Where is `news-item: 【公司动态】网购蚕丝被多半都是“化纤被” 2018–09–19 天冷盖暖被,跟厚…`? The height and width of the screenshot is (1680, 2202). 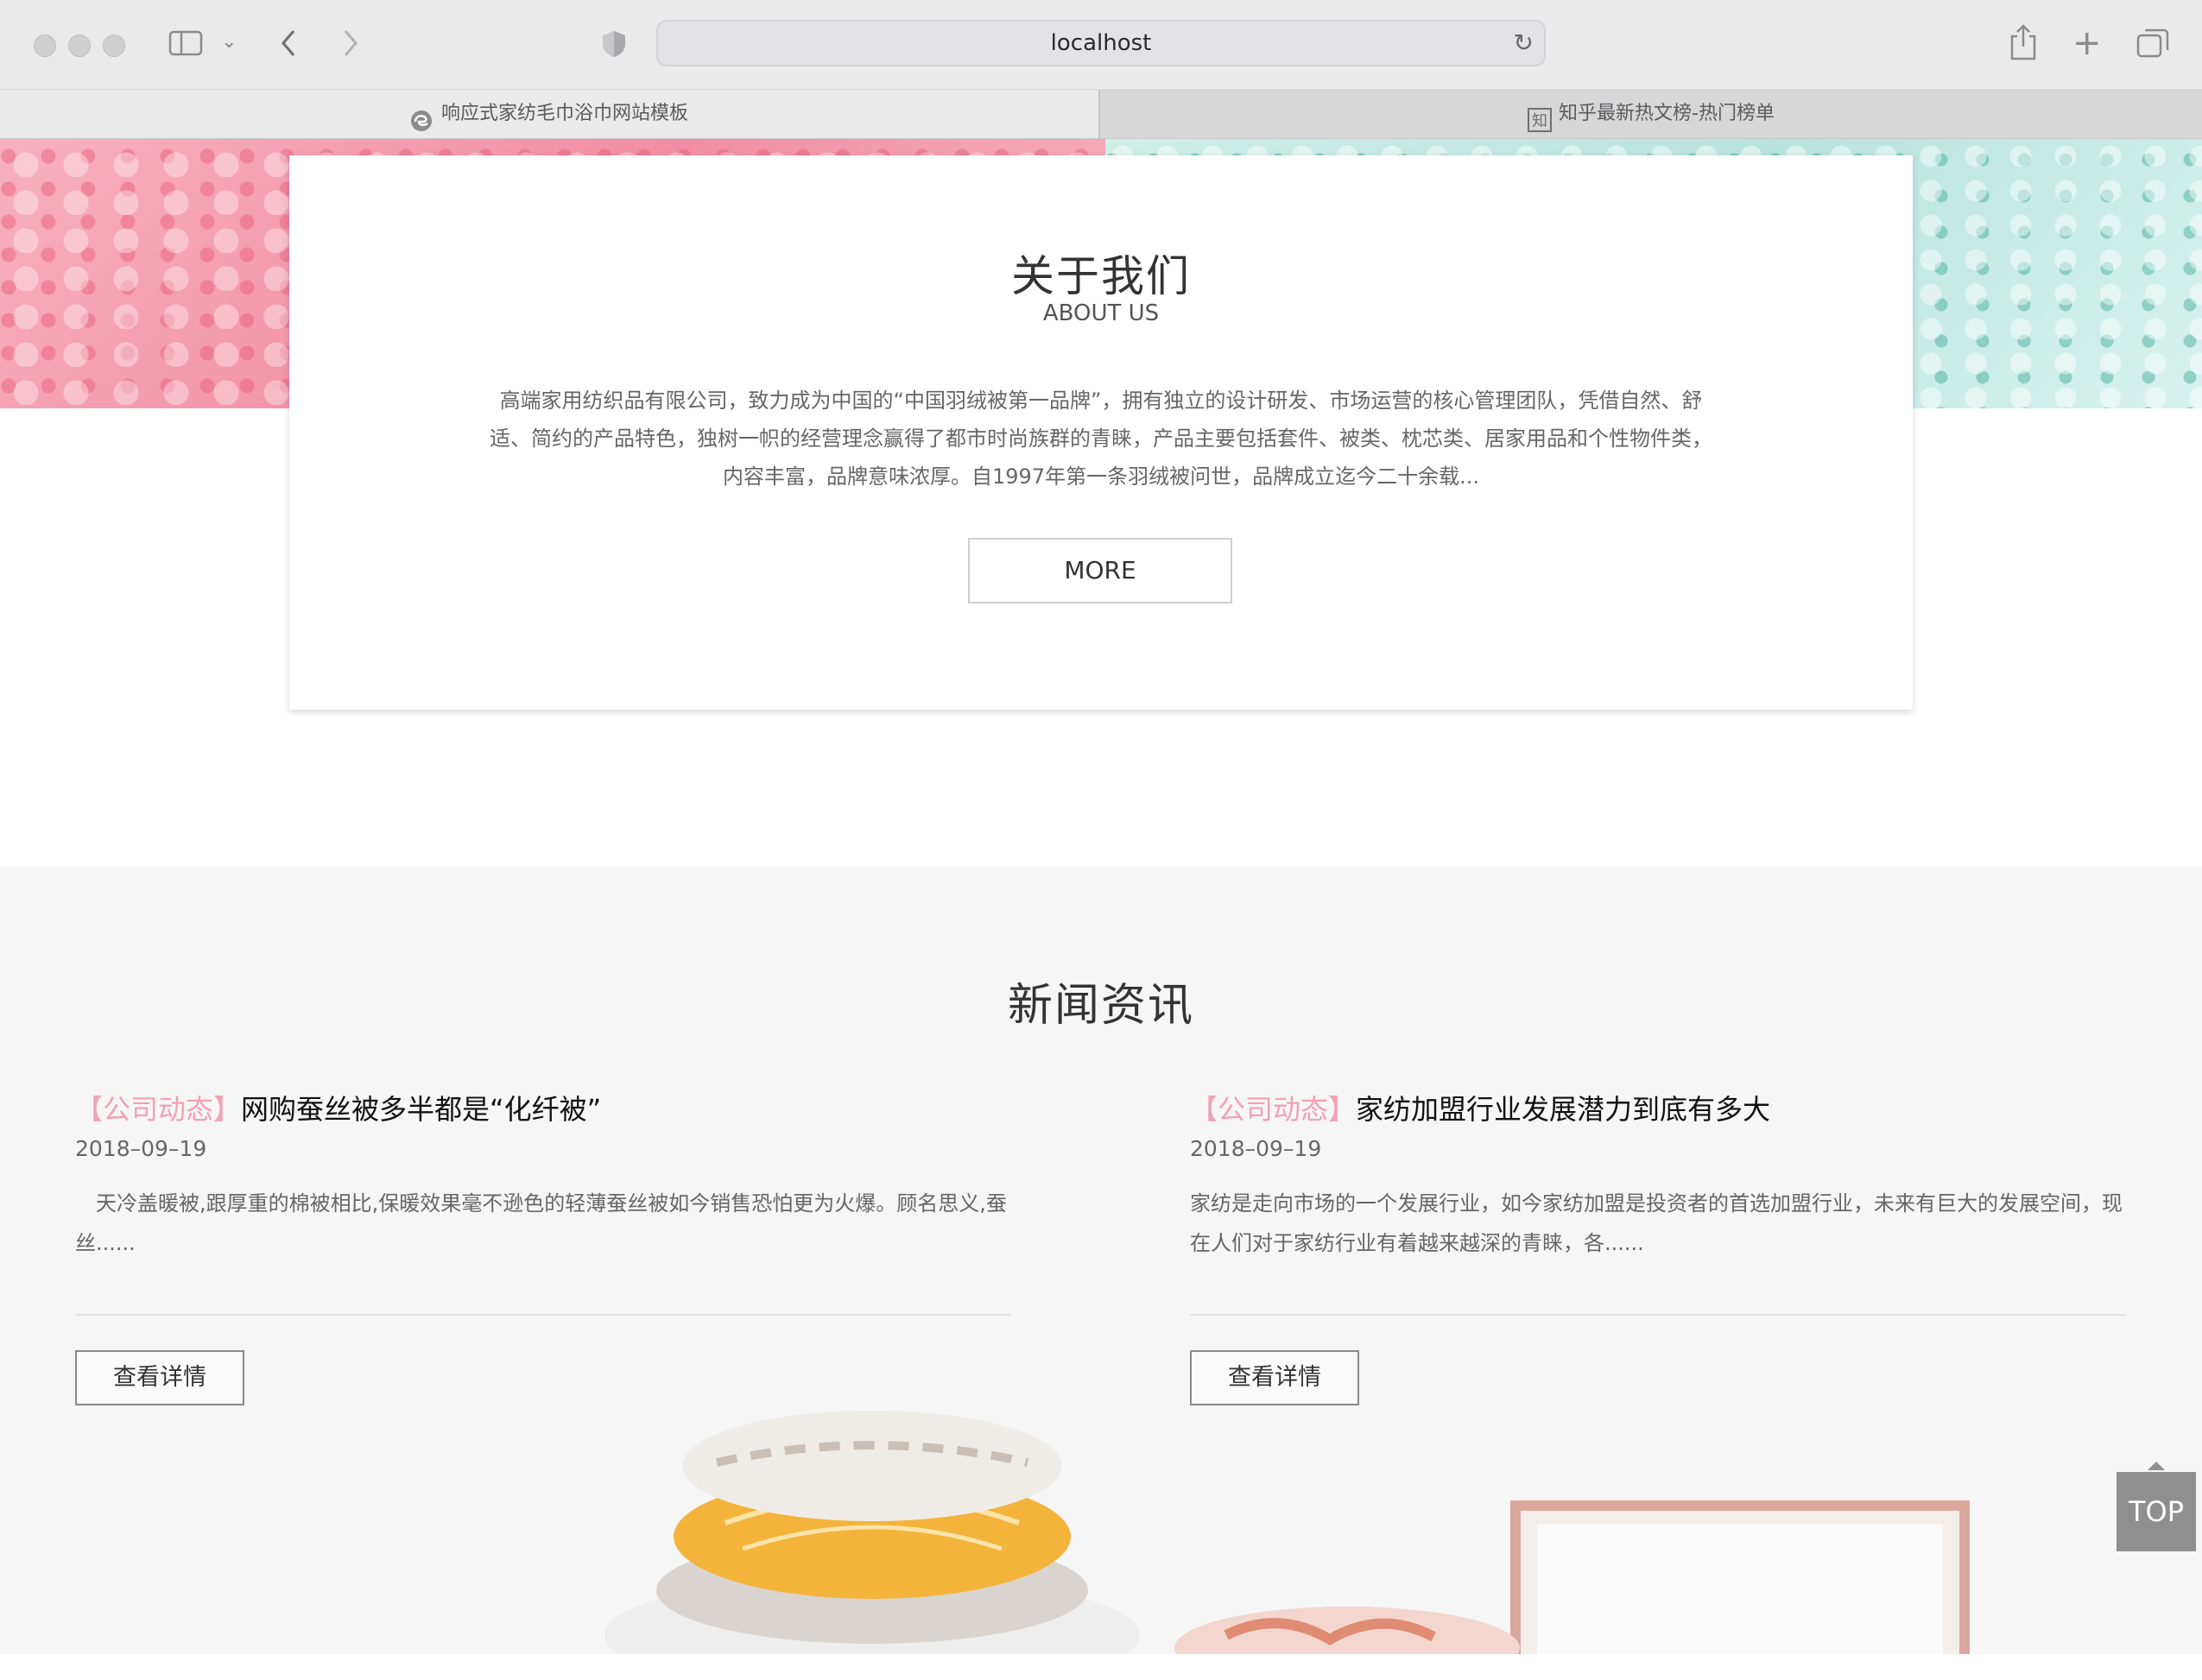 news-item: 【公司动态】网购蚕丝被多半都是“化纤被” 2018–09–19 天冷盖暖被,跟厚… is located at coordinates (543, 1246).